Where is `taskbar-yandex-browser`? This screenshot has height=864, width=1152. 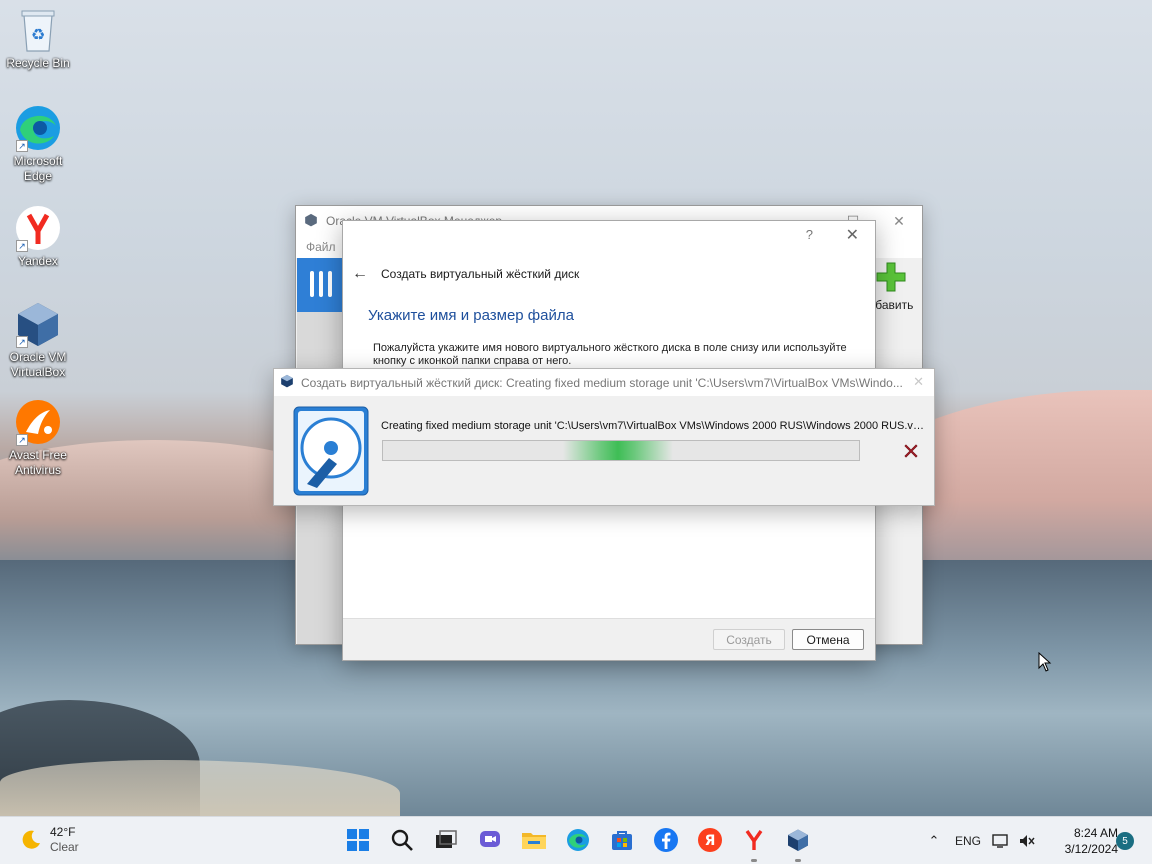 taskbar-yandex-browser is located at coordinates (754, 842).